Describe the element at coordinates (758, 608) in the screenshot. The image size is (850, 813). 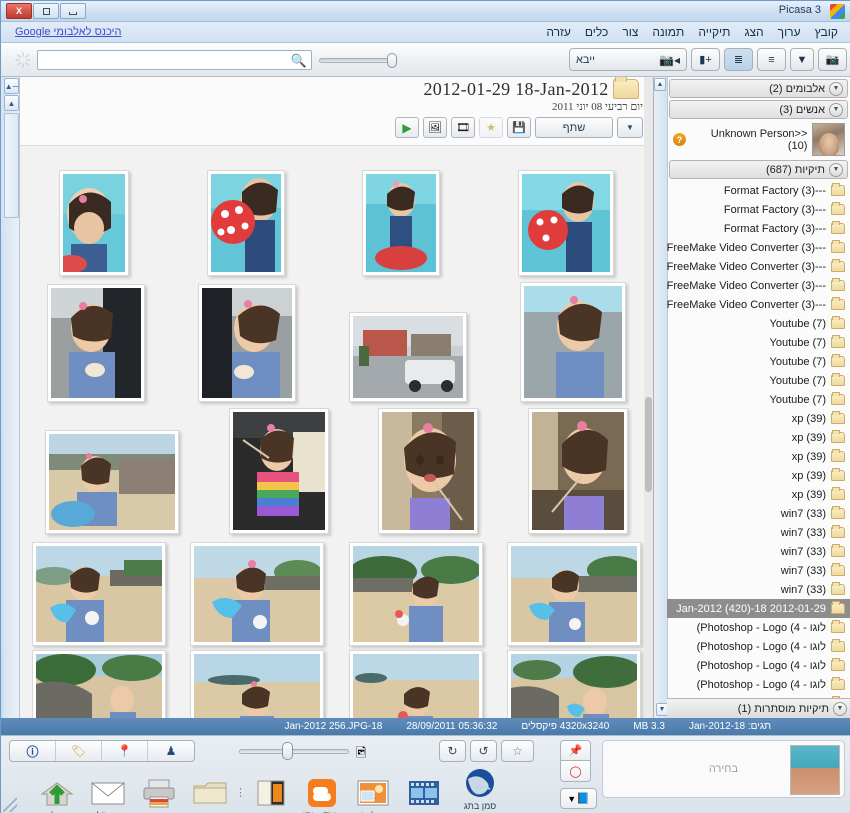
I see `sidebar-folder-item: 2012-01-29 18-Jan-2012 (420)` at that location.